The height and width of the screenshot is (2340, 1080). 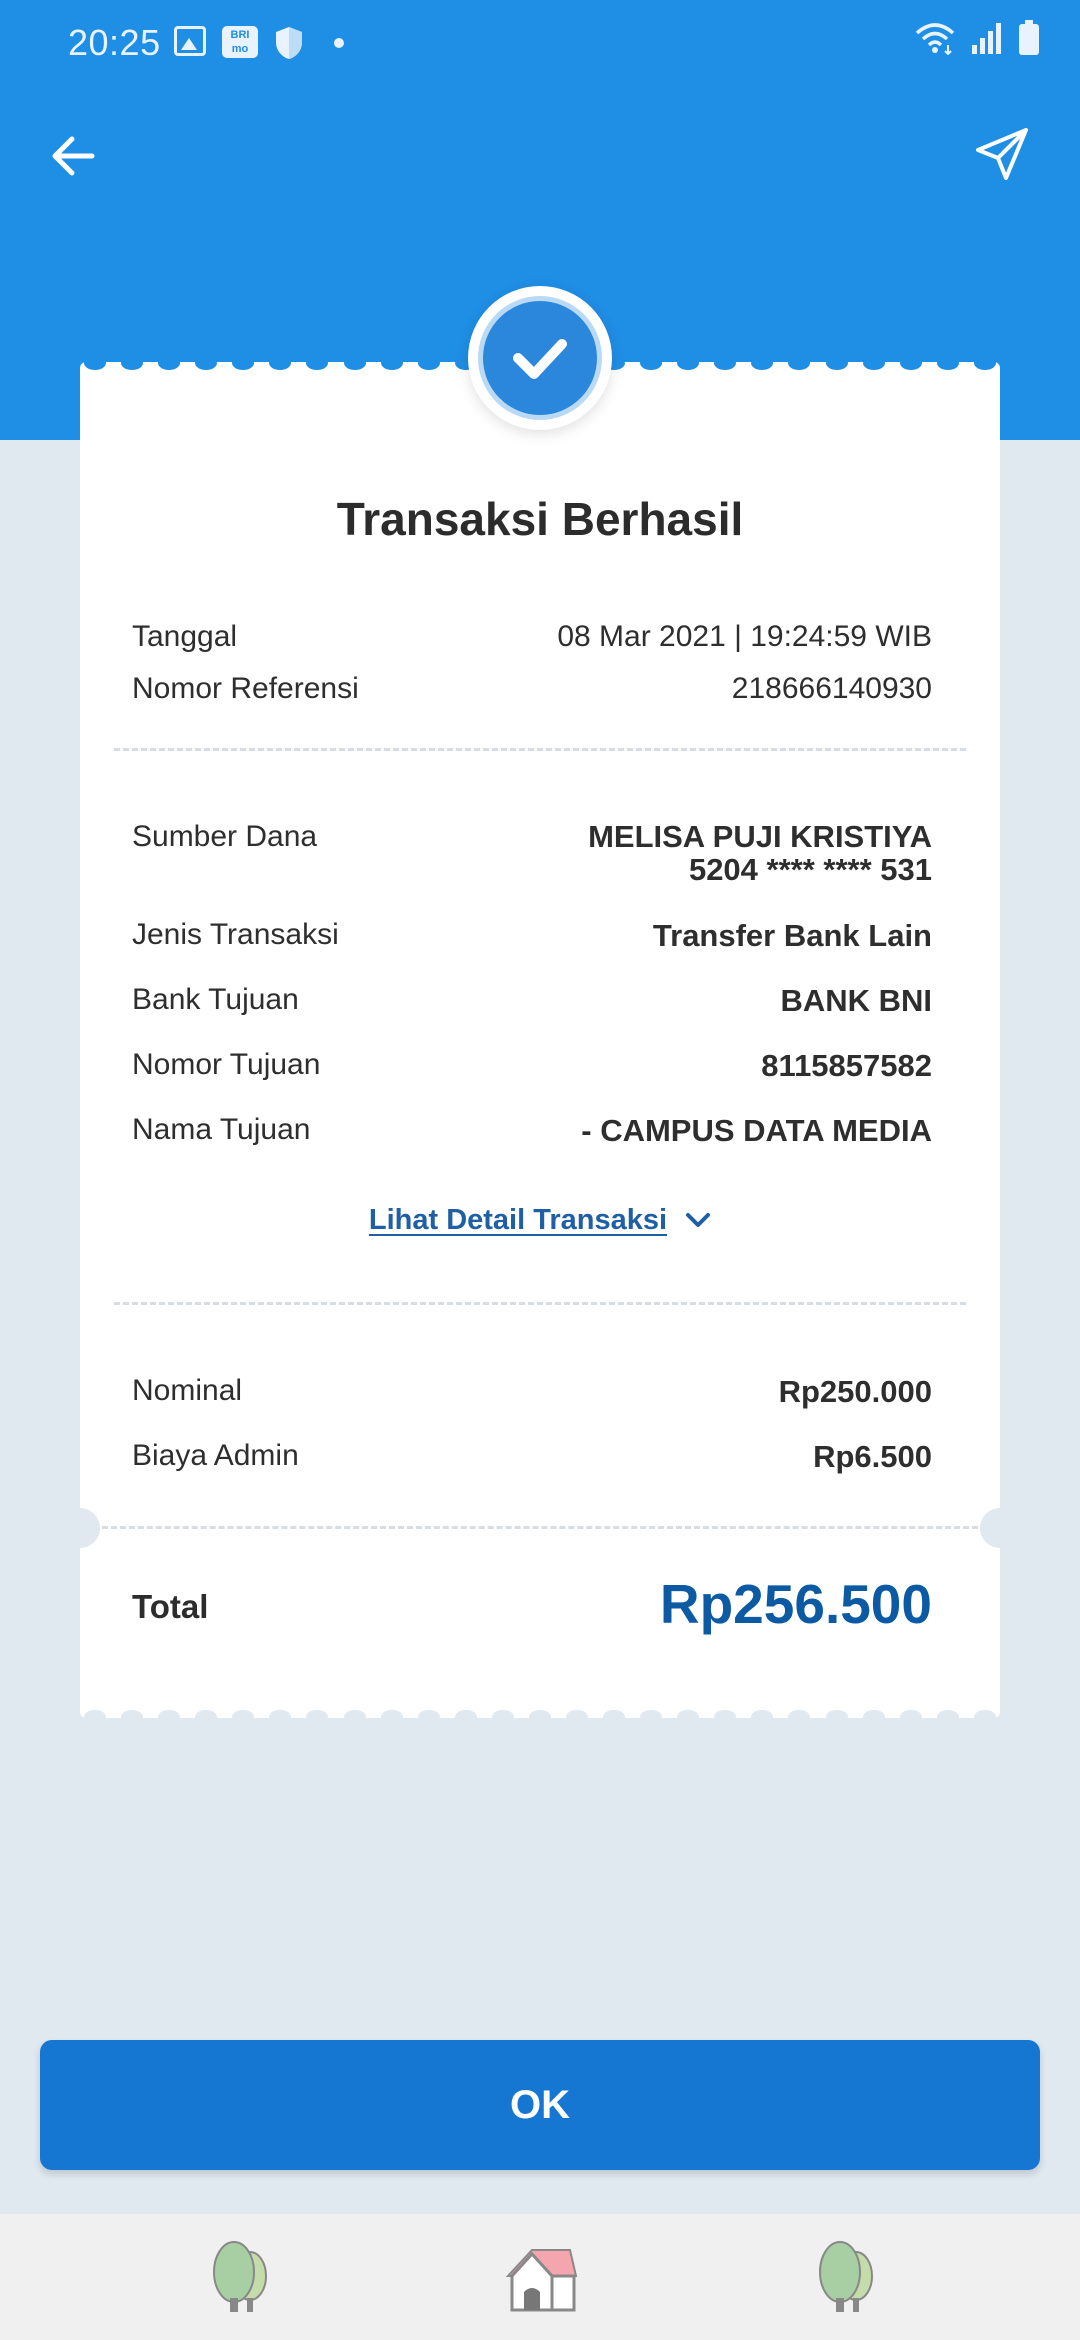 I want to click on success-badge, so click(x=540, y=358).